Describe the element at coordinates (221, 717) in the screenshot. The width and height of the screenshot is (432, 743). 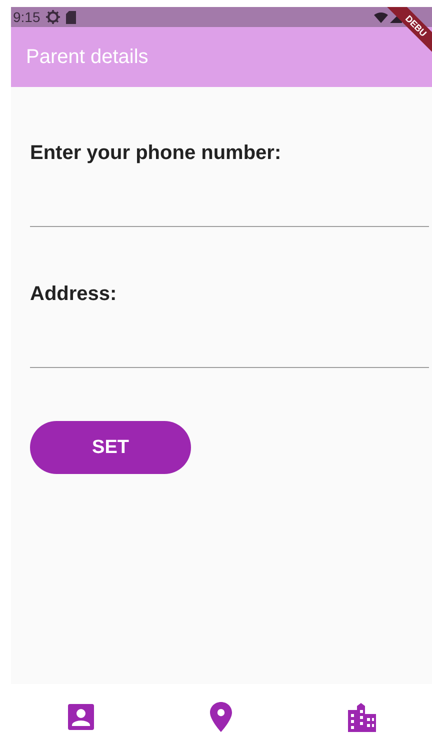
I see `location-pin-icon` at that location.